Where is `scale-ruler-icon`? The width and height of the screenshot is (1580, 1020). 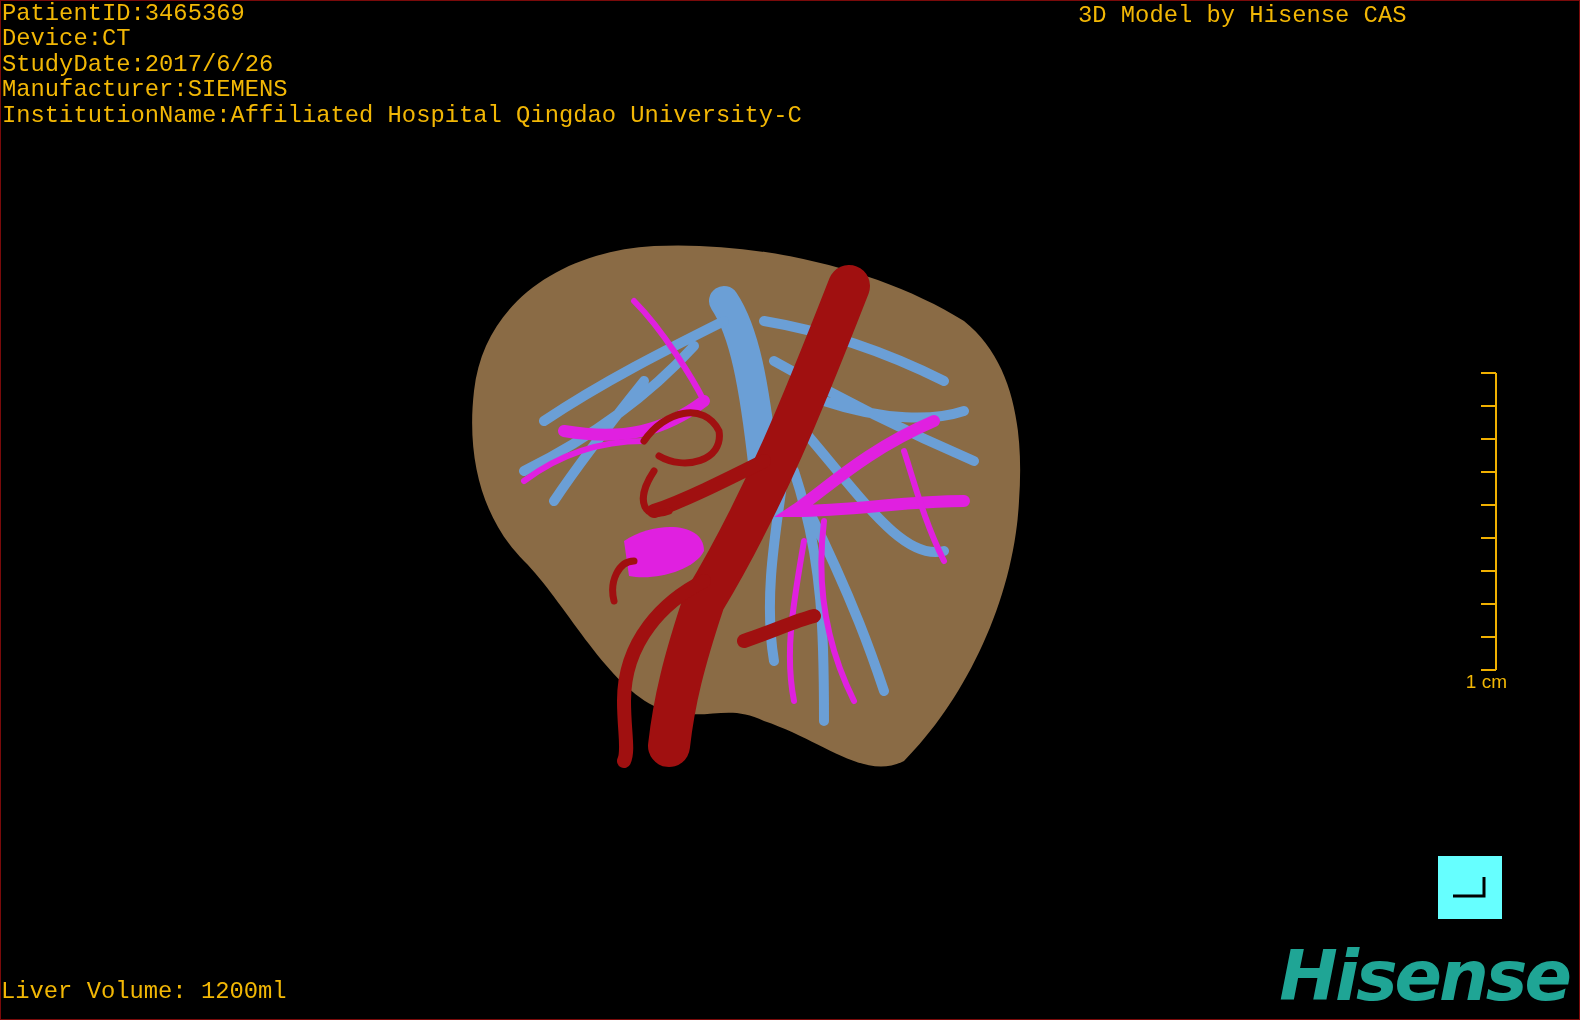
scale-ruler-icon is located at coordinates (1489, 522).